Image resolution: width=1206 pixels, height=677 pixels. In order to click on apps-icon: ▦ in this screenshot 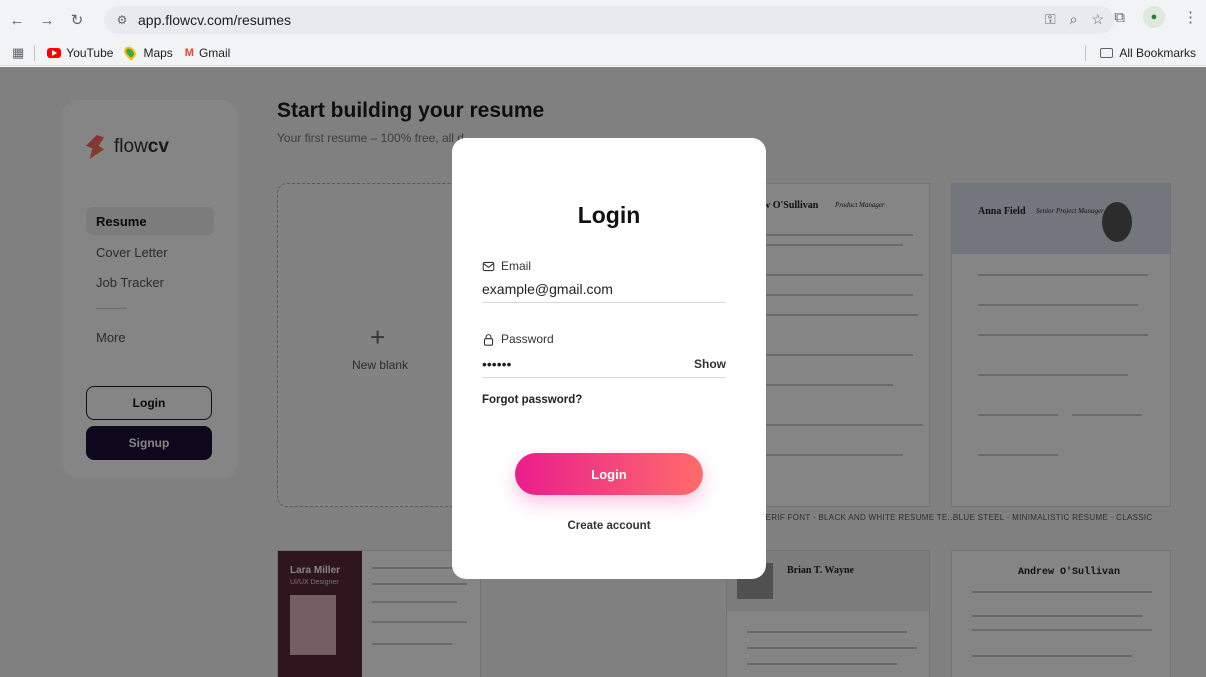, I will do `click(18, 53)`.